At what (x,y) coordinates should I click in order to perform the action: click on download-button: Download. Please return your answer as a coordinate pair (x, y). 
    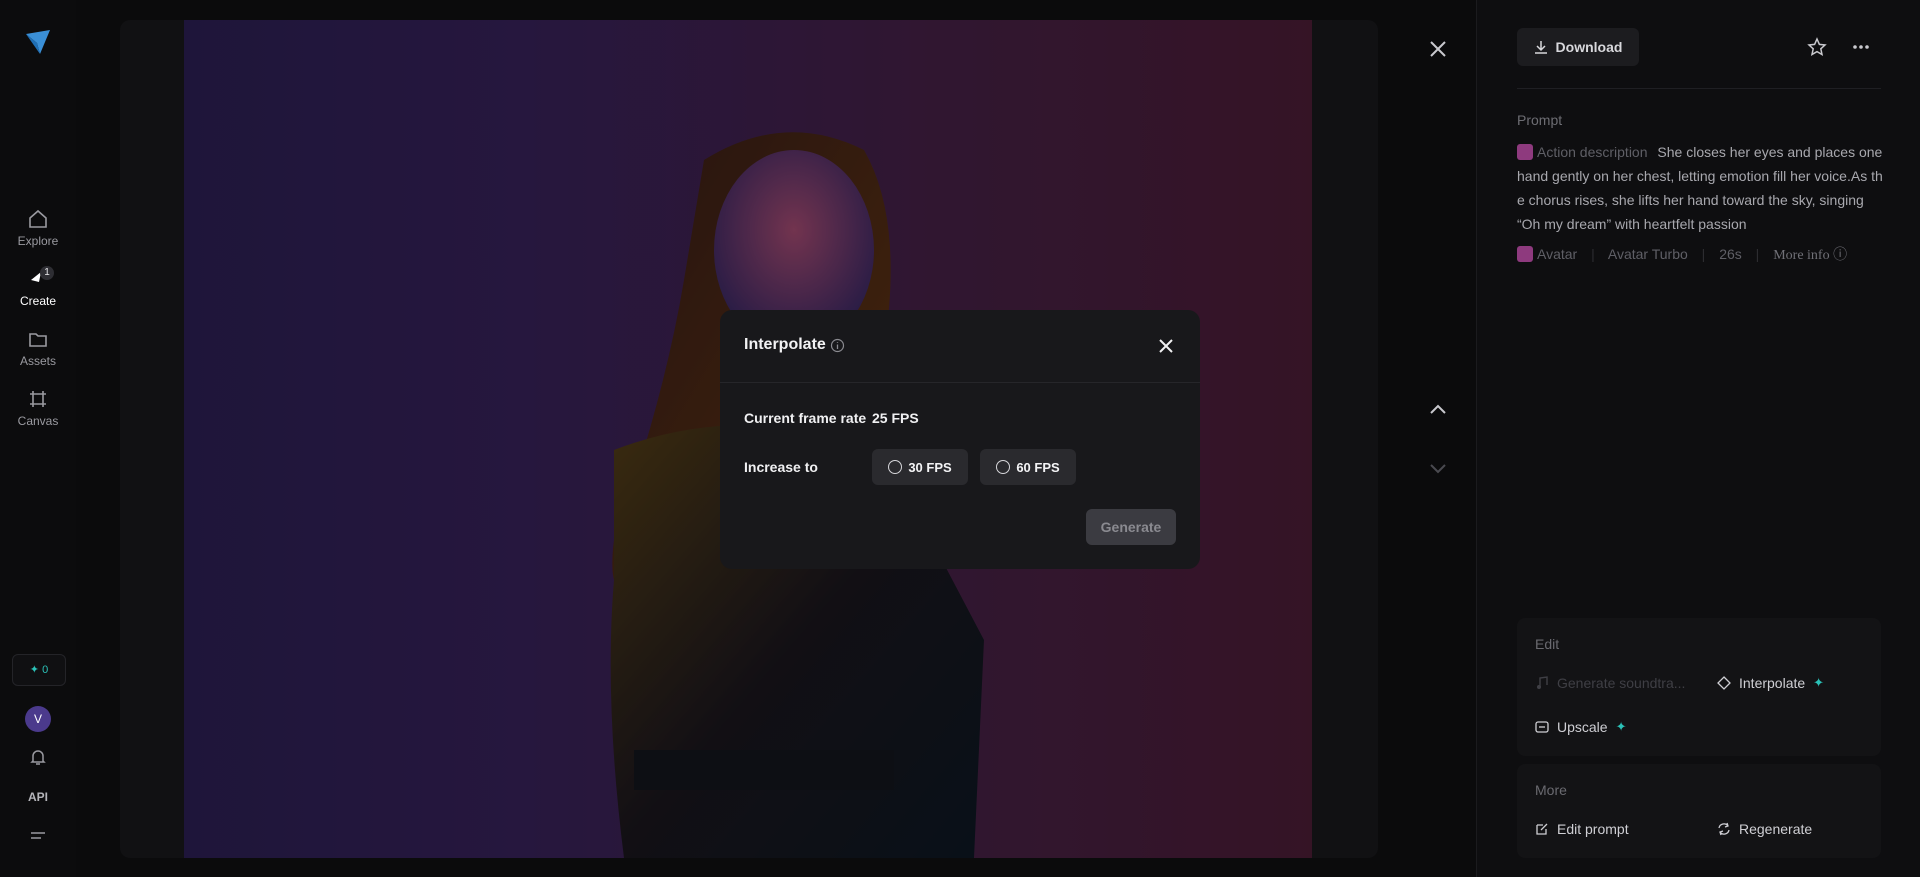
    Looking at the image, I should click on (1578, 47).